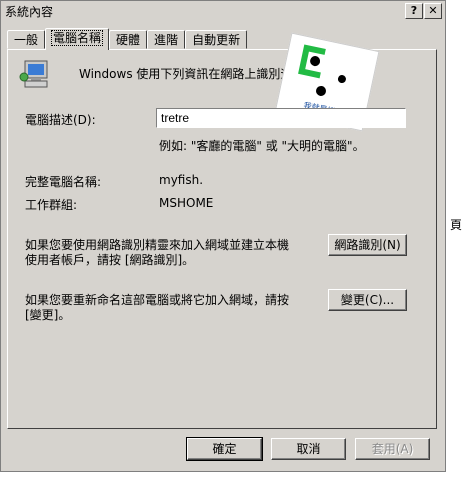 The width and height of the screenshot is (463, 484). Describe the element at coordinates (456, 225) in the screenshot. I see `background-text: 頁` at that location.